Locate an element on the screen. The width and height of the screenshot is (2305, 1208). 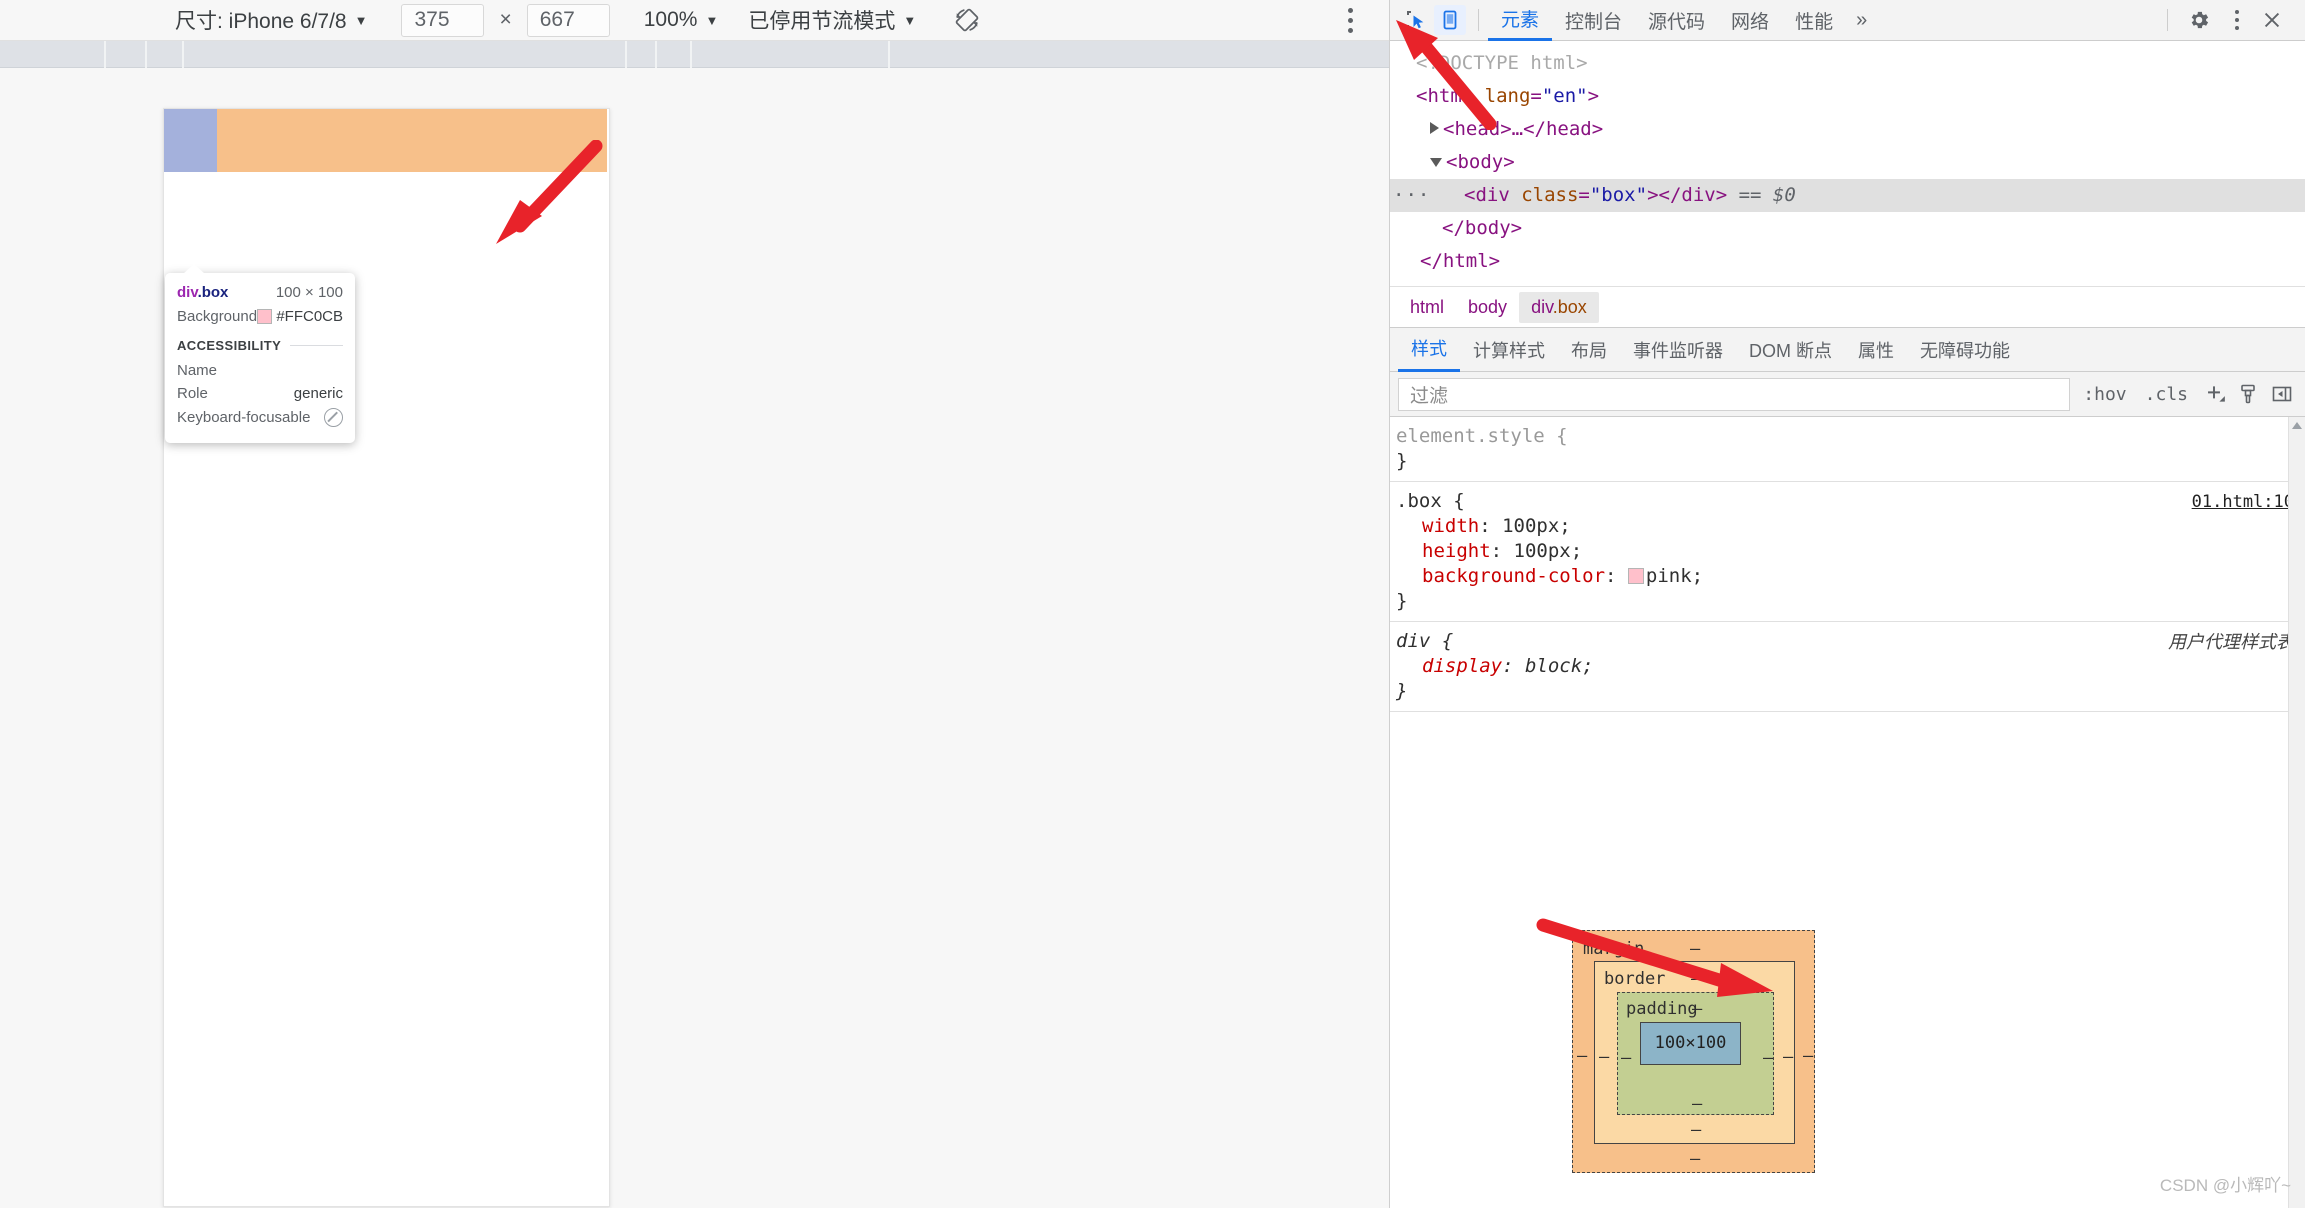
scroll-up-icon is located at coordinates (2297, 425).